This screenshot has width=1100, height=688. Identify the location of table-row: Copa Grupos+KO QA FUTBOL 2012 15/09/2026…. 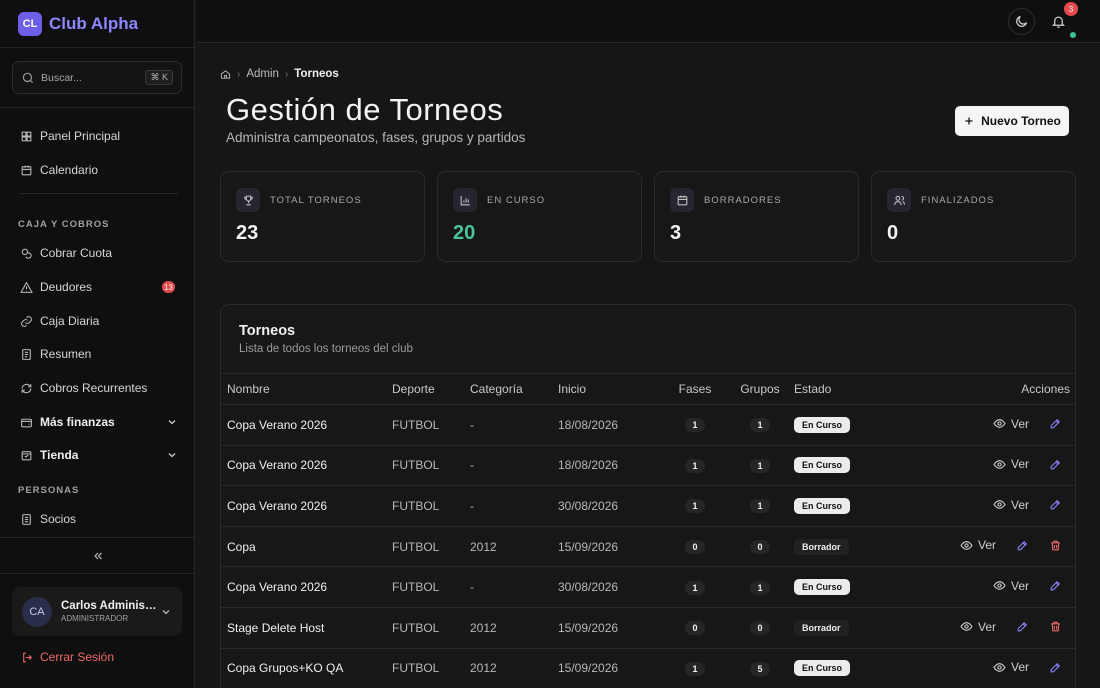
(648, 668).